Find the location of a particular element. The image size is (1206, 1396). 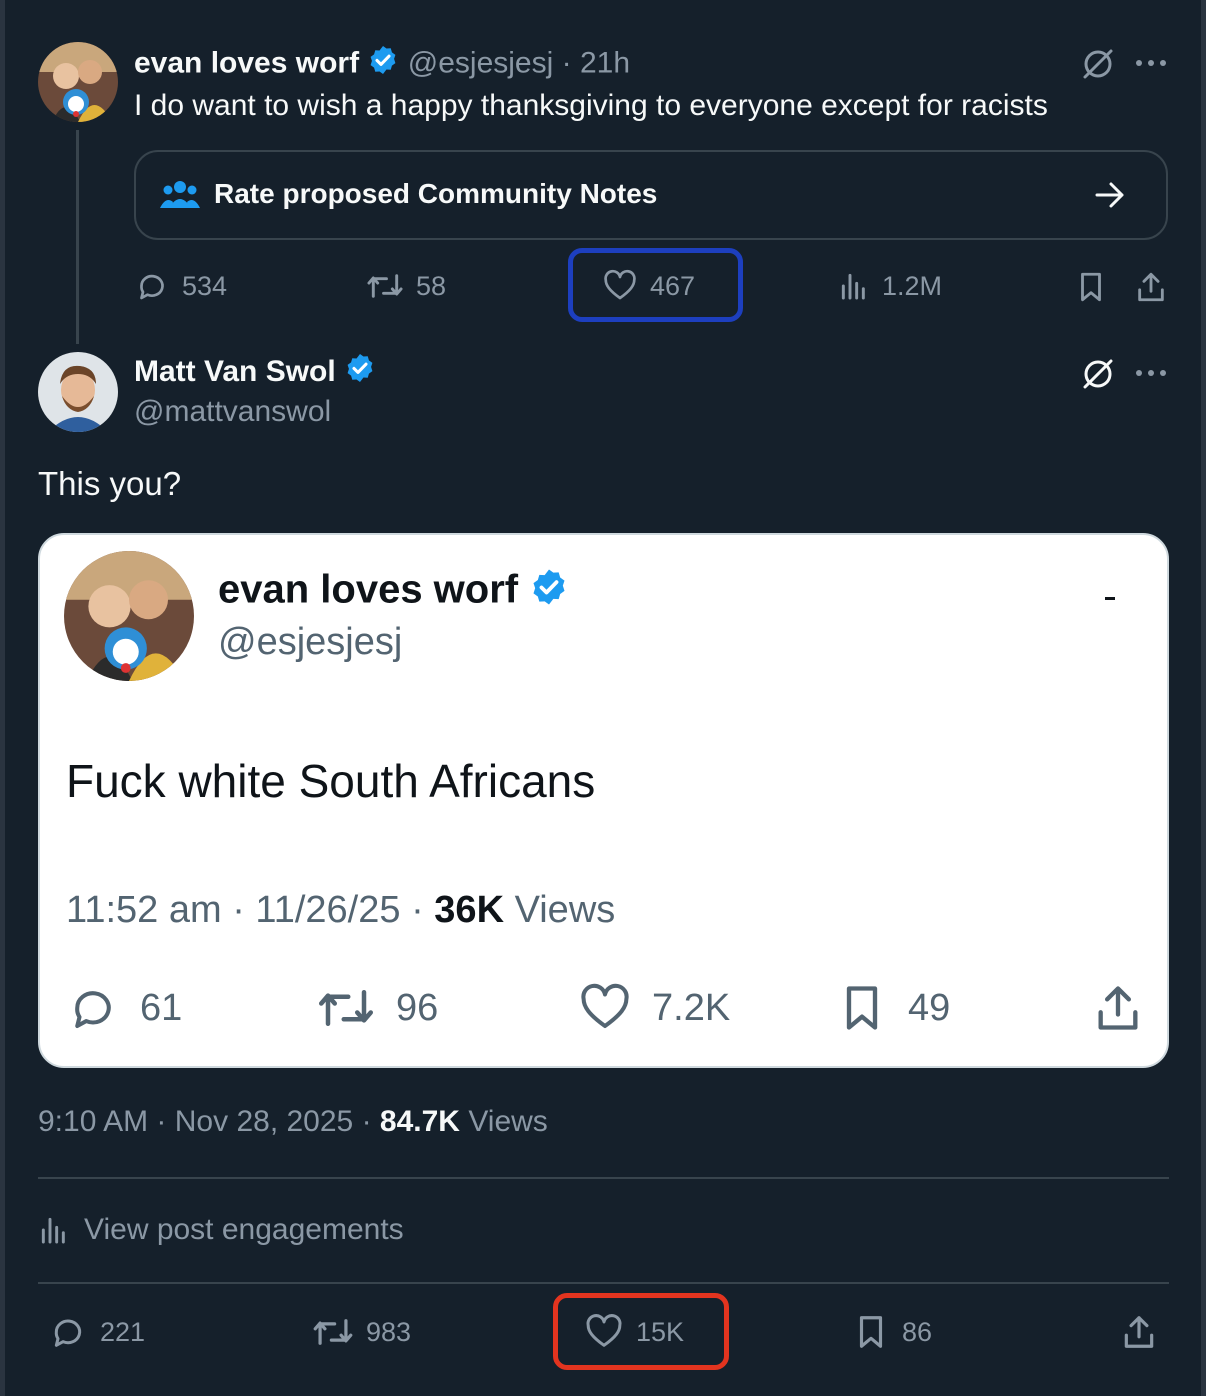

view-engagements-link: View post engagements is located at coordinates (221, 1230).